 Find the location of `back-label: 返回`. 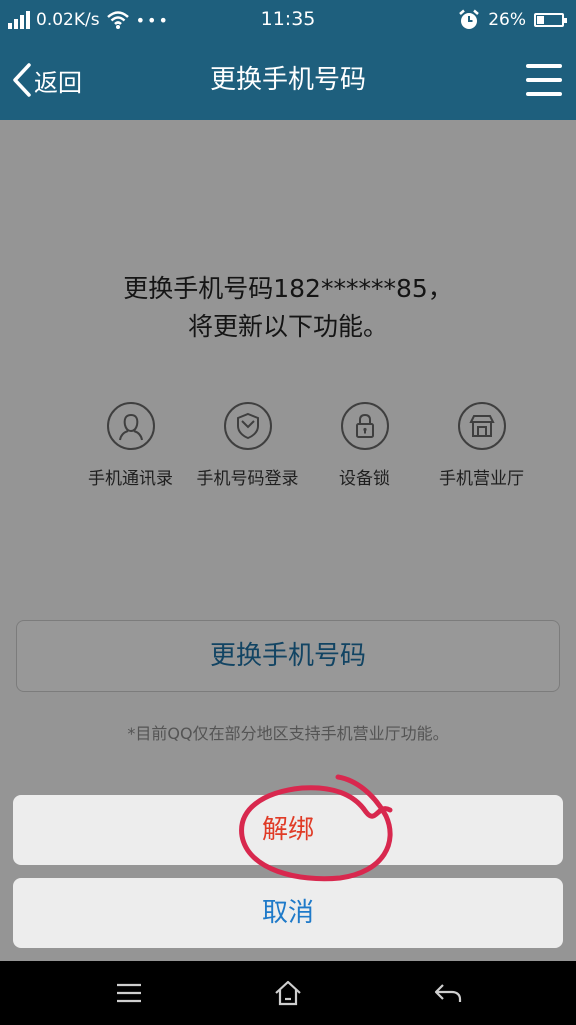

back-label: 返回 is located at coordinates (58, 82).